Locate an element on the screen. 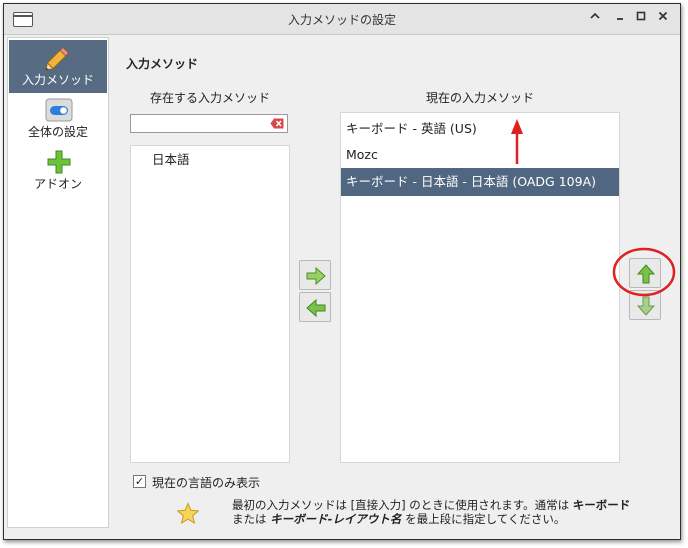 The width and height of the screenshot is (688, 548). maximize-icon is located at coordinates (641, 16).